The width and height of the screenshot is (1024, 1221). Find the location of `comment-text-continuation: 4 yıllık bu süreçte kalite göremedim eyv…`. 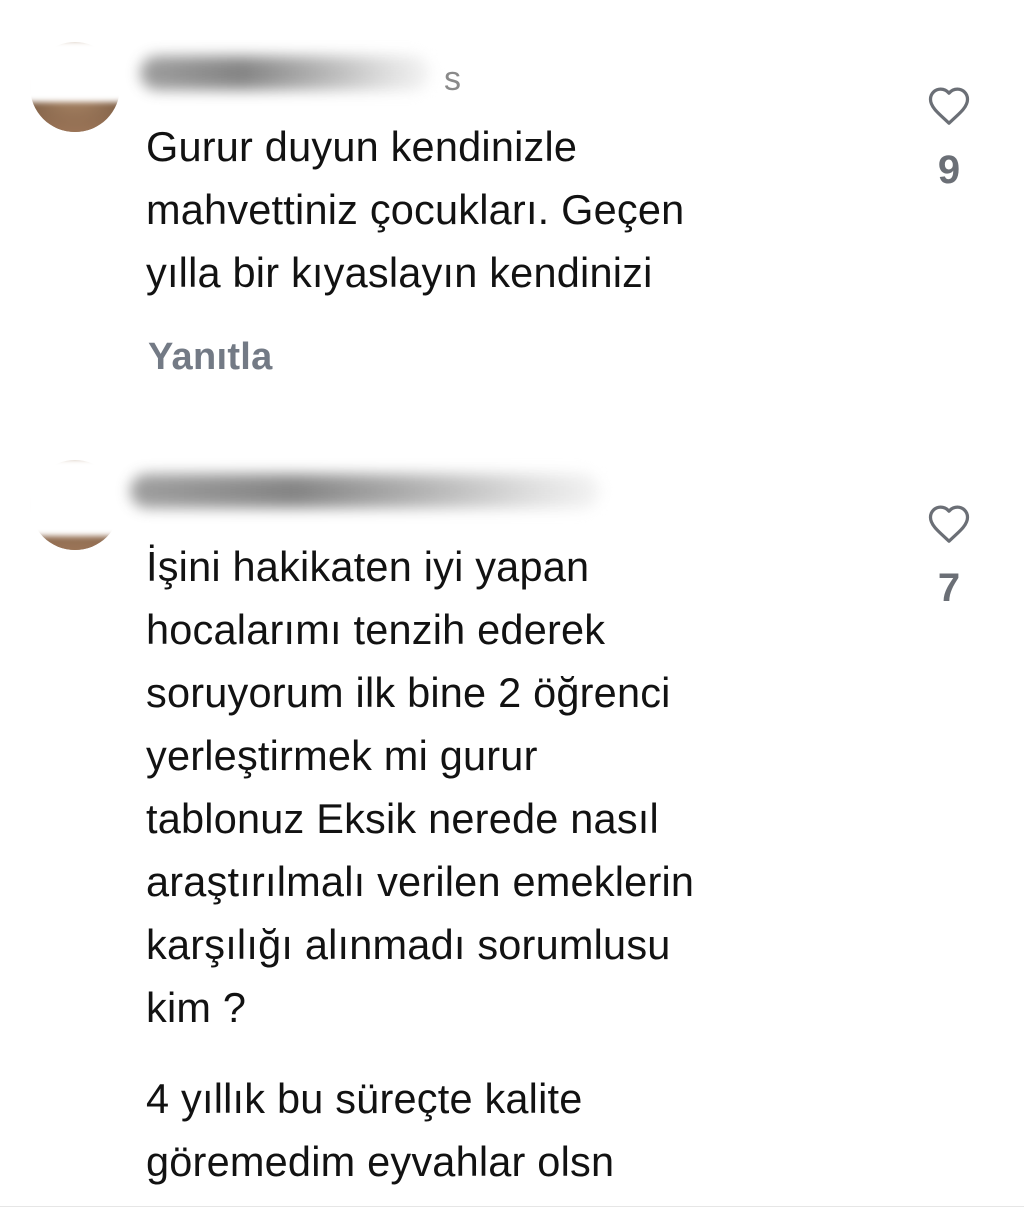

comment-text-continuation: 4 yıllık bu süreçte kalite göremedim eyv… is located at coordinates (380, 1130).